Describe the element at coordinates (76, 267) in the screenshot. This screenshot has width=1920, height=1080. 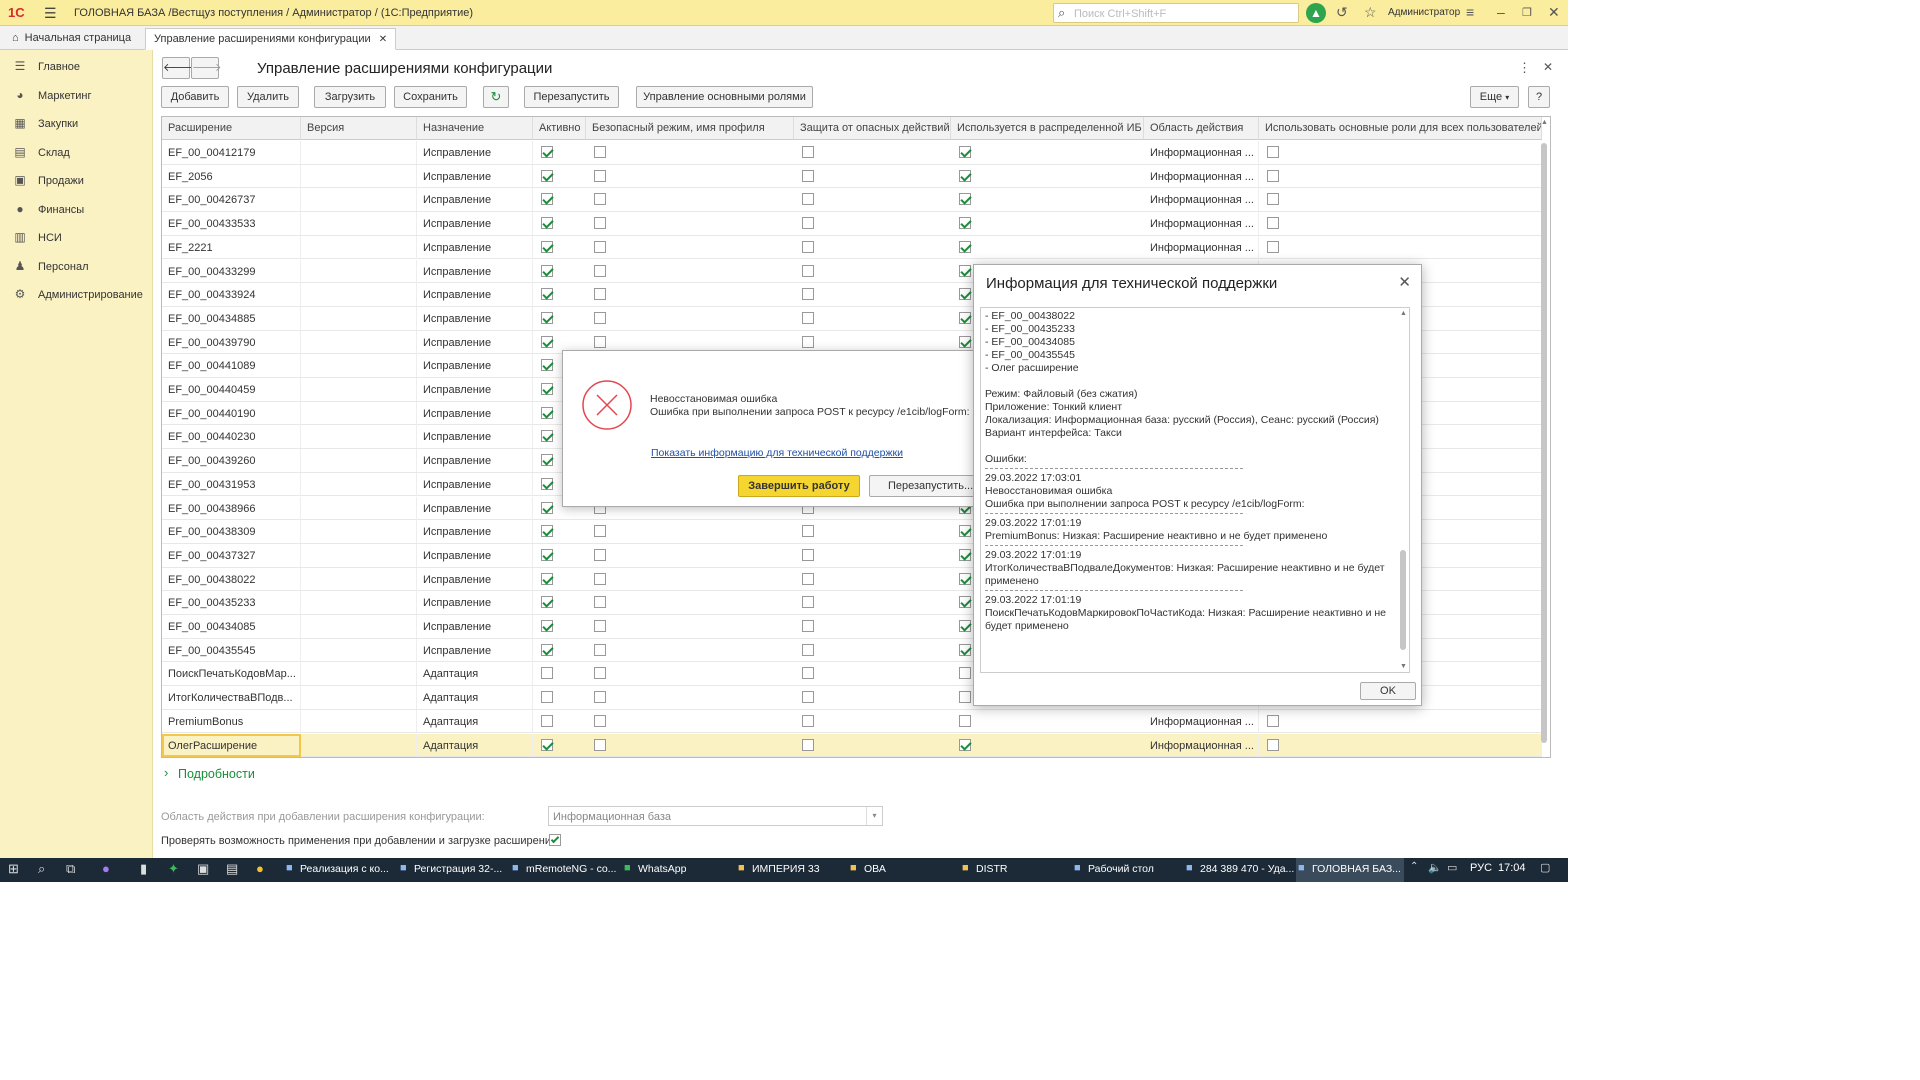
I see `sidebar-item-personnel: ♟ Персонал` at that location.